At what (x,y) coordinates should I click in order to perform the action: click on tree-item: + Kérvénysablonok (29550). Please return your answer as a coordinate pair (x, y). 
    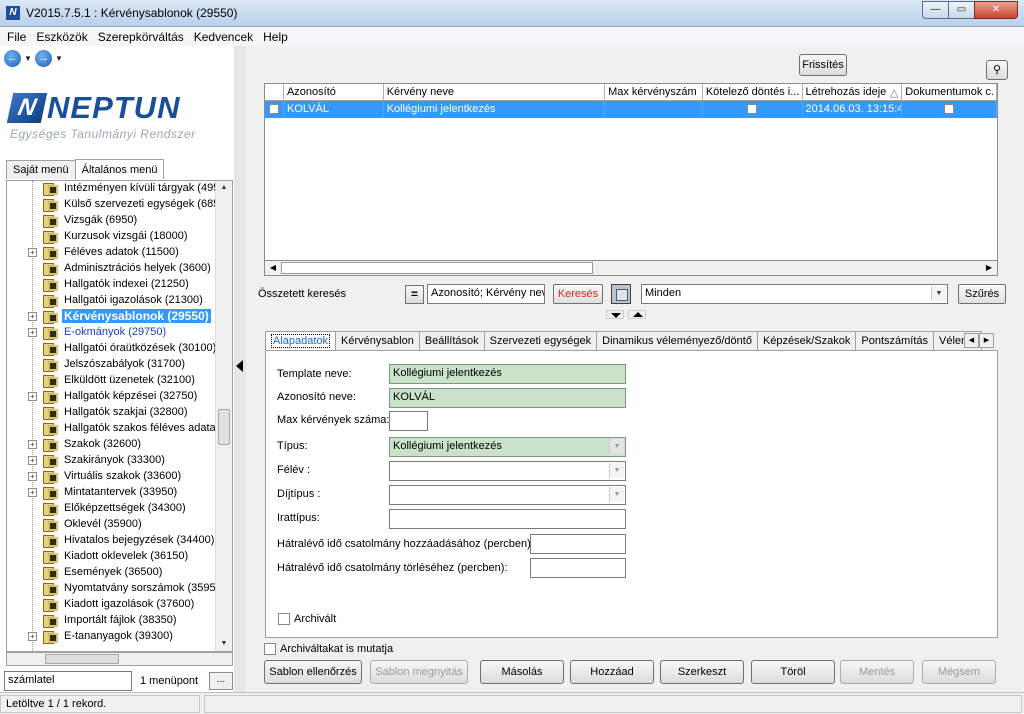
    Looking at the image, I should click on (119, 317).